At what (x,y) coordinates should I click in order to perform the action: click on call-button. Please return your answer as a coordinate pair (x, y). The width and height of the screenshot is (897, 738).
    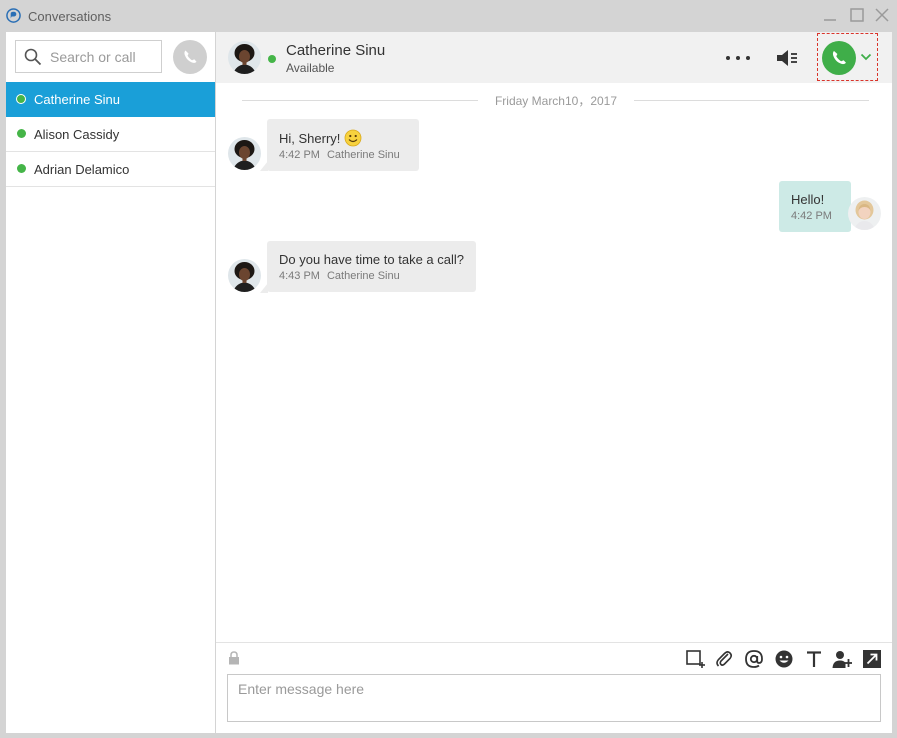
    Looking at the image, I should click on (839, 58).